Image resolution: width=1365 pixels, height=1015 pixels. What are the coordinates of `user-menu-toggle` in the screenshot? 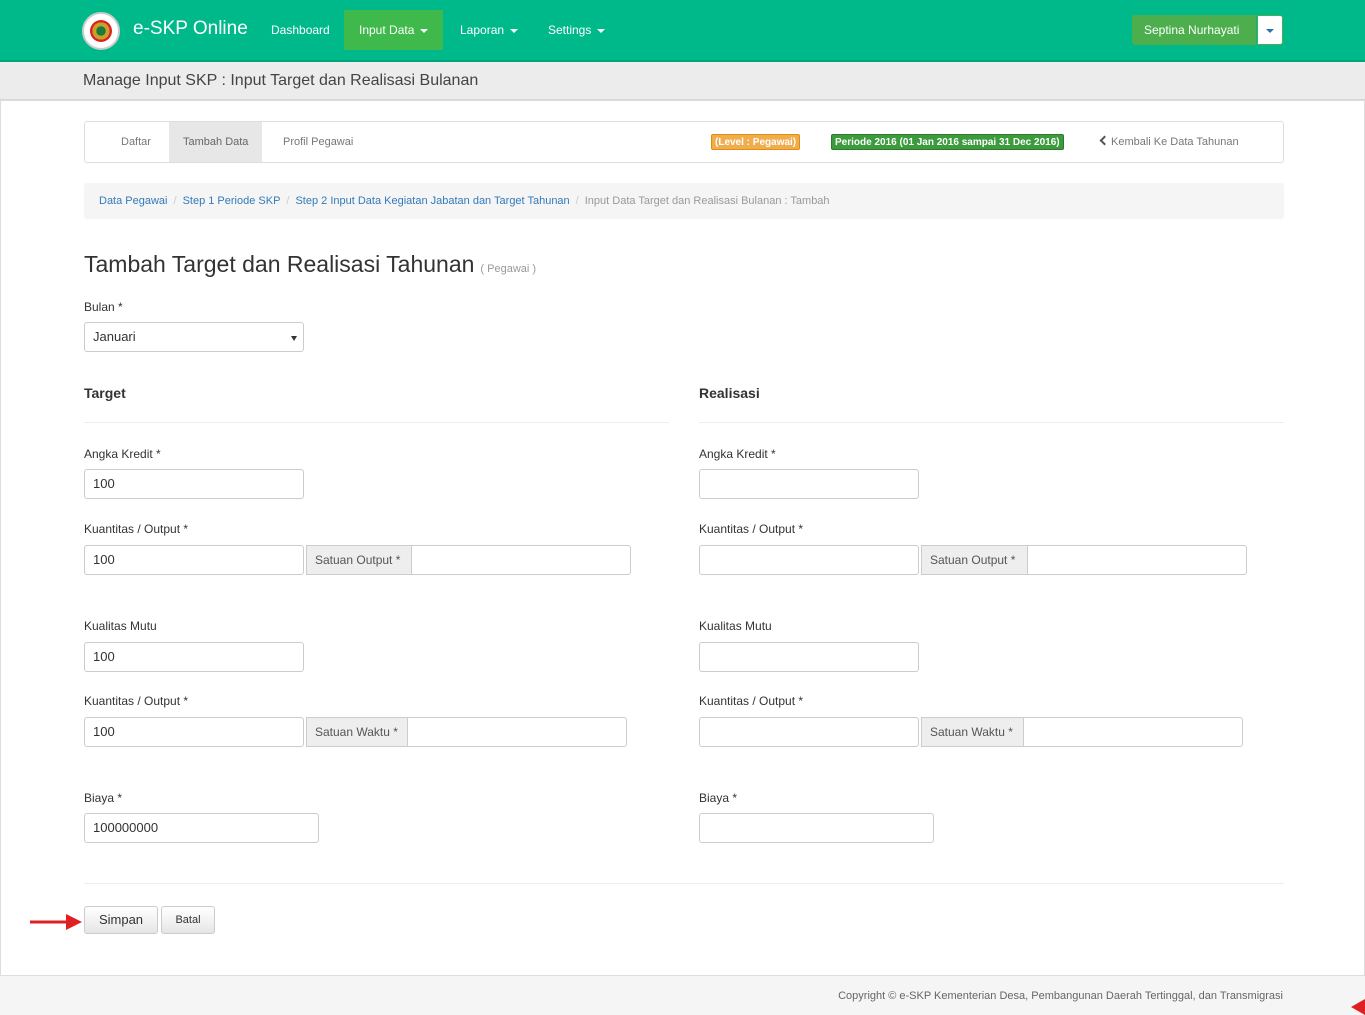 It's located at (1270, 30).